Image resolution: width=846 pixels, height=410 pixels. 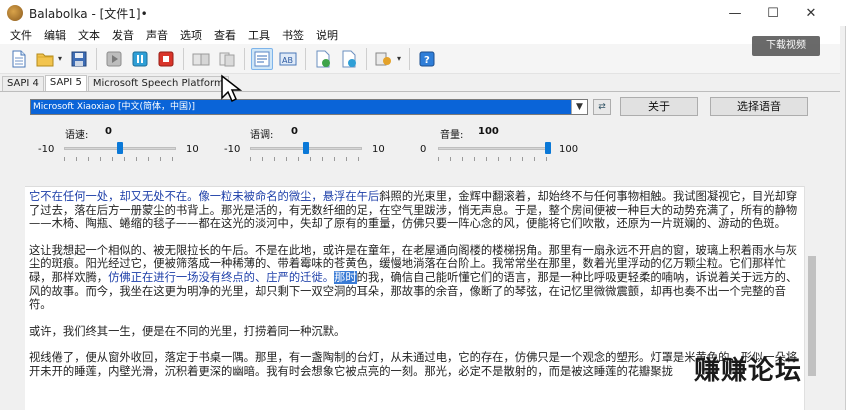 I want to click on speak-selection-button, so click(x=262, y=58).